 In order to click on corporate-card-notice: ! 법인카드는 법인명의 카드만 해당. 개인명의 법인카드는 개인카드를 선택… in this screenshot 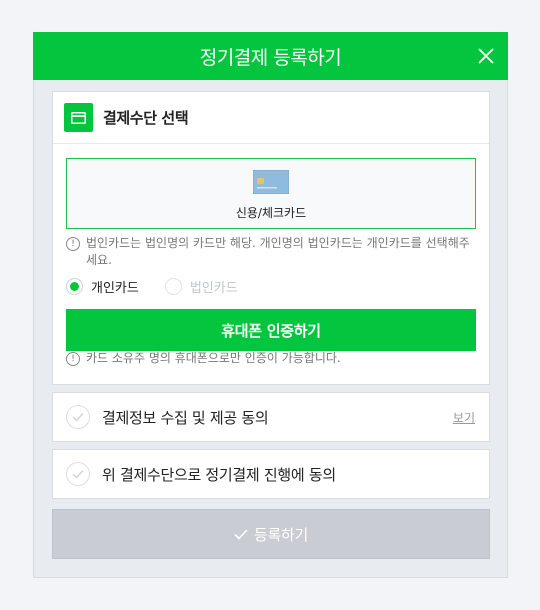, I will do `click(271, 252)`.